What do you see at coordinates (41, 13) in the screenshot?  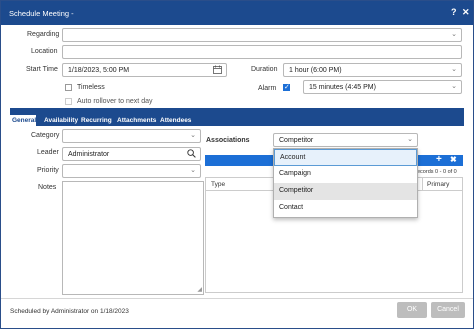 I see `dialog-title: Schedule Meeting -` at bounding box center [41, 13].